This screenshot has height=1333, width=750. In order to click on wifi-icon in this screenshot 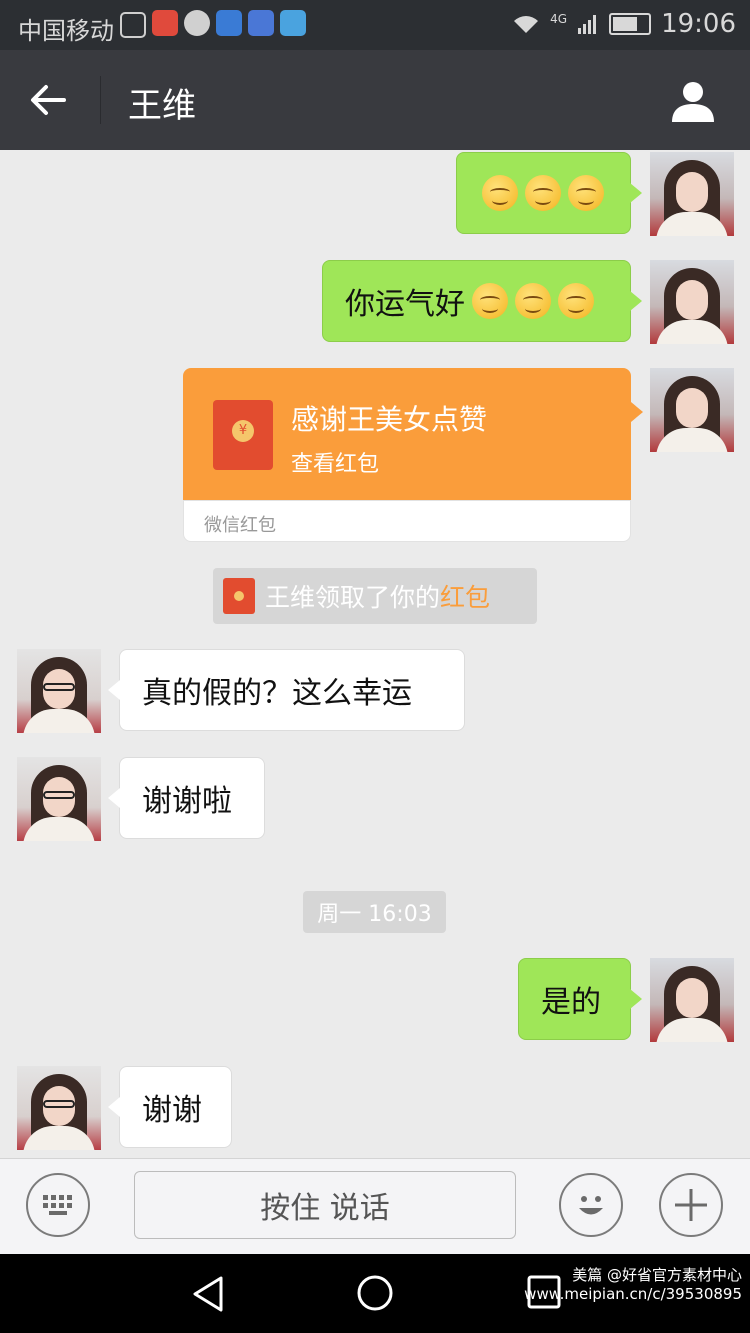, I will do `click(526, 24)`.